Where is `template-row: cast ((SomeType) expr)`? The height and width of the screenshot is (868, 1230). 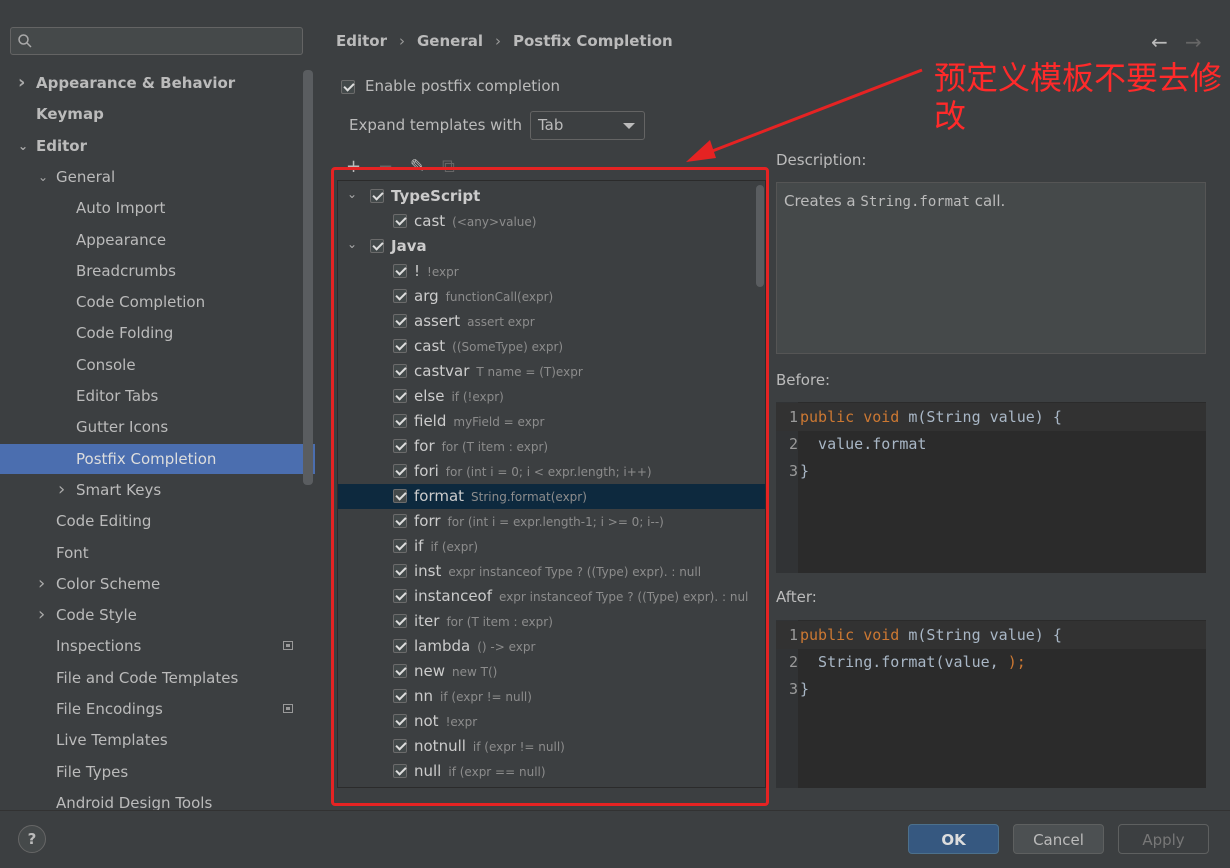 template-row: cast ((SomeType) expr) is located at coordinates (551, 346).